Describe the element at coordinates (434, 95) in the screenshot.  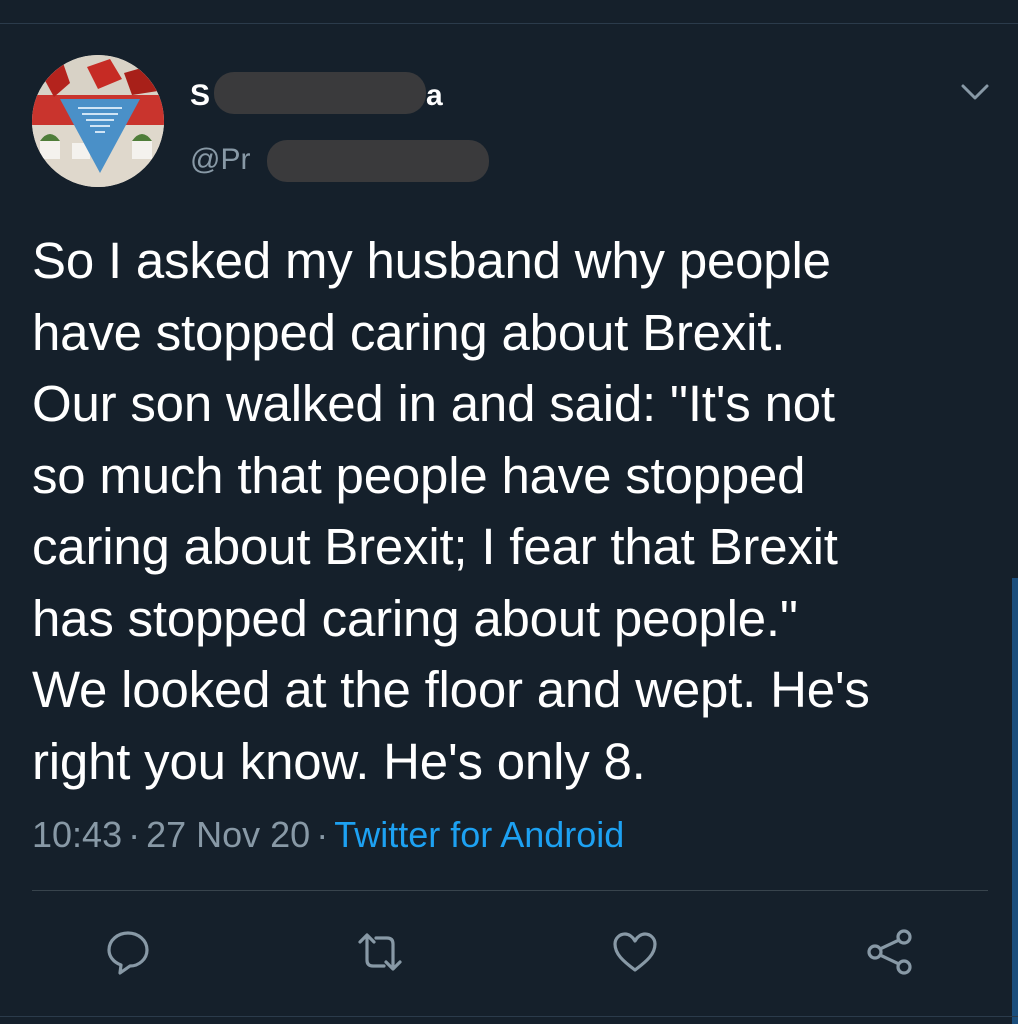
I see `display-name-end: a` at that location.